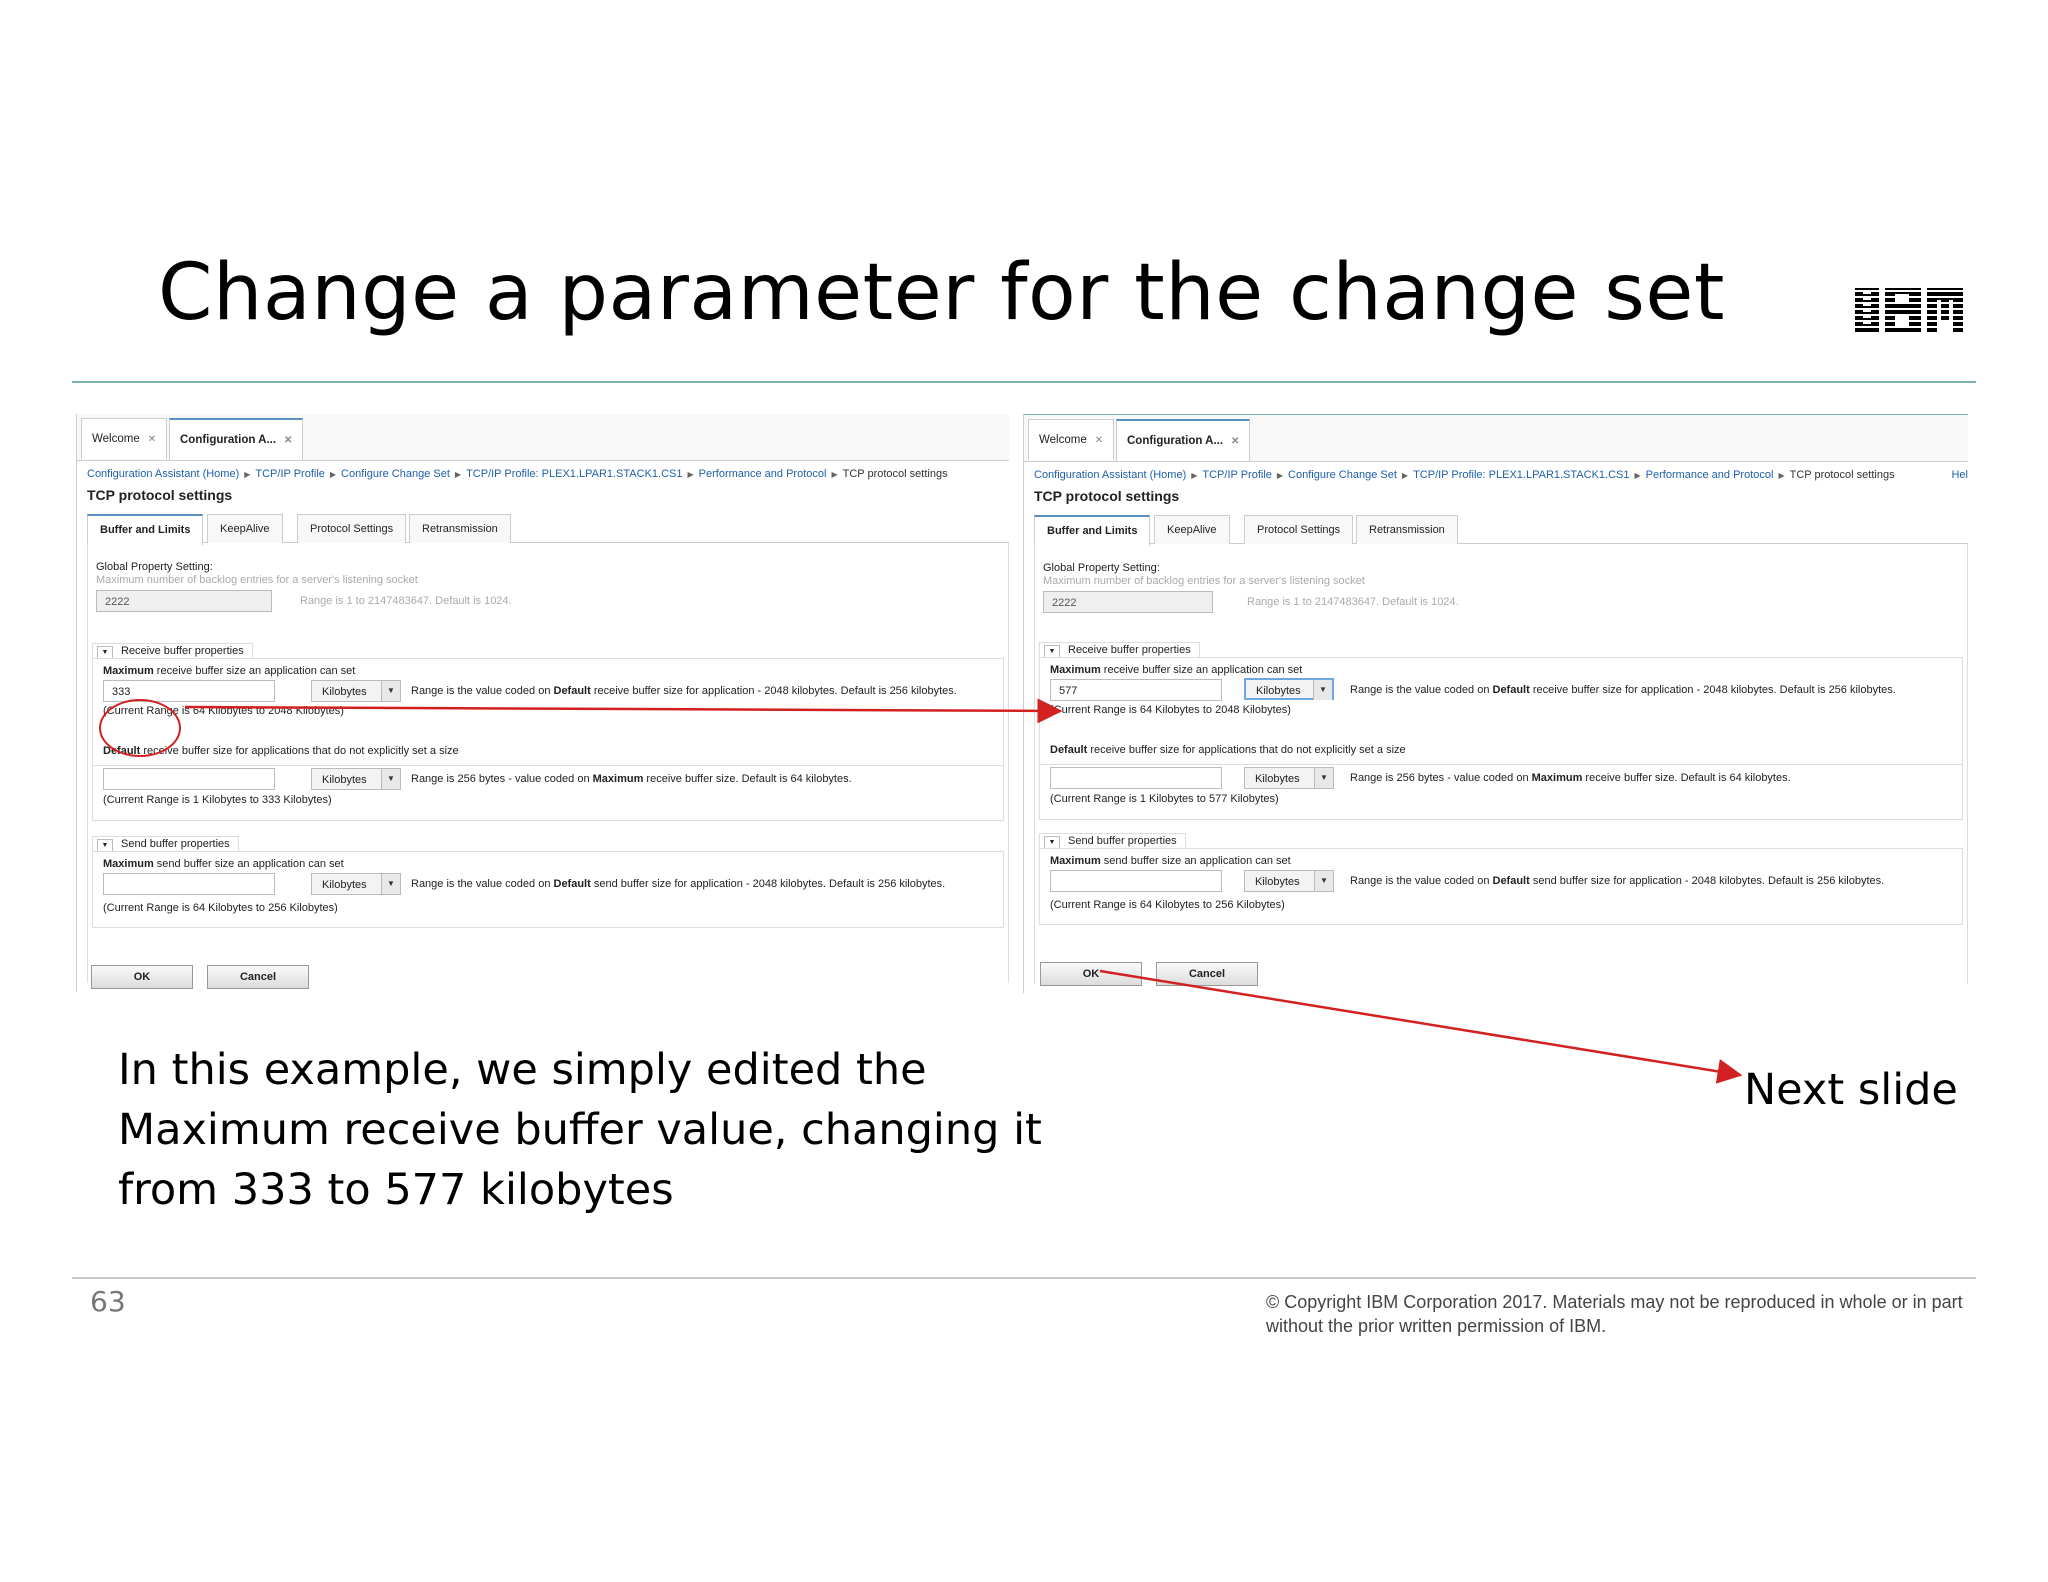 The image size is (2048, 1582). What do you see at coordinates (618, 779) in the screenshot?
I see `range-bold: Maximum` at bounding box center [618, 779].